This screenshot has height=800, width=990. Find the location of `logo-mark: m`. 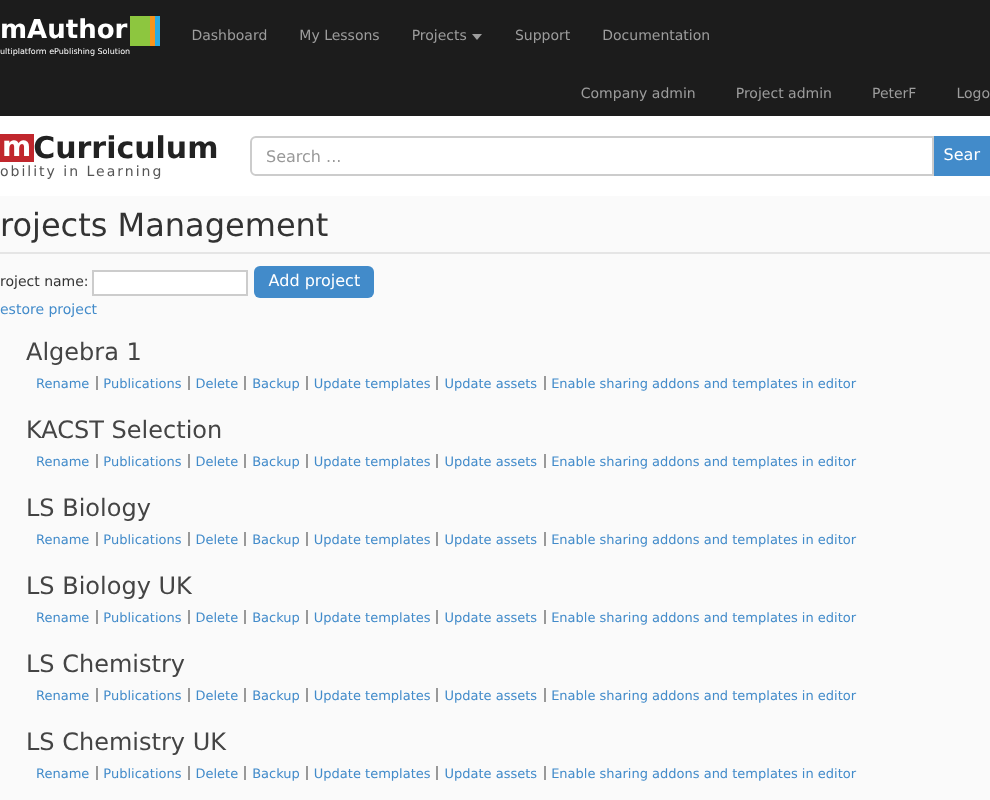

logo-mark: m is located at coordinates (17, 148).